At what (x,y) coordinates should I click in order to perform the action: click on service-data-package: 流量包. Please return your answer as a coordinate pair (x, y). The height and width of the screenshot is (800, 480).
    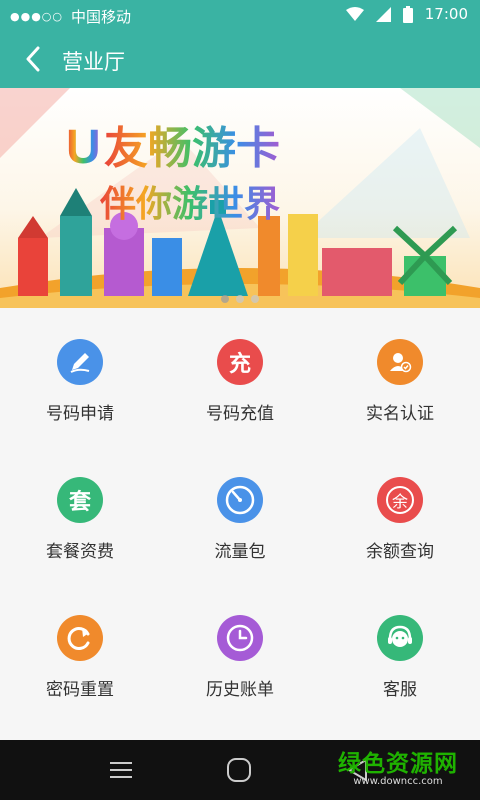
    Looking at the image, I should click on (240, 515).